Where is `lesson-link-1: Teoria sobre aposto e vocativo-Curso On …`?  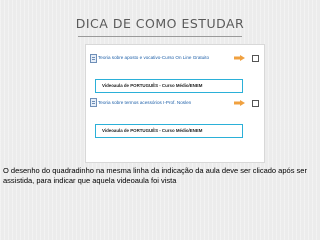 lesson-link-1: Teoria sobre aposto e vocativo-Curso On … is located at coordinates (153, 57).